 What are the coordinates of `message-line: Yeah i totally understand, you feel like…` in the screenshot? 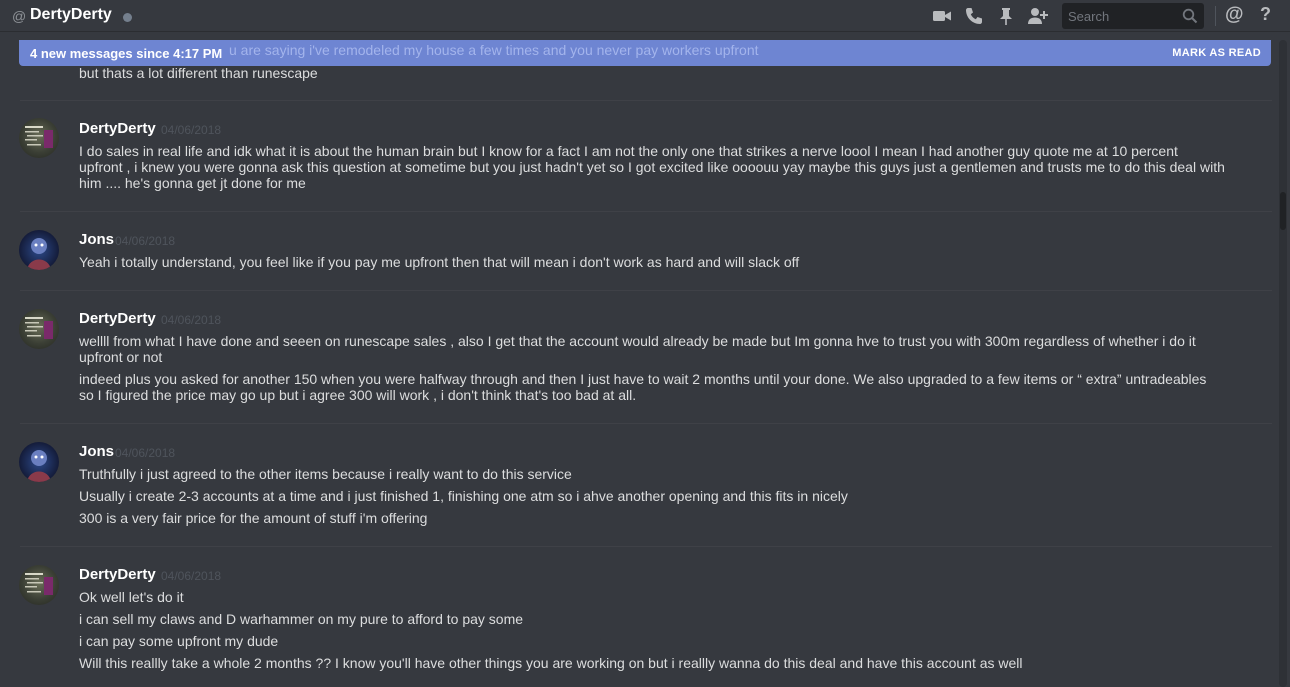 It's located at (439, 262).